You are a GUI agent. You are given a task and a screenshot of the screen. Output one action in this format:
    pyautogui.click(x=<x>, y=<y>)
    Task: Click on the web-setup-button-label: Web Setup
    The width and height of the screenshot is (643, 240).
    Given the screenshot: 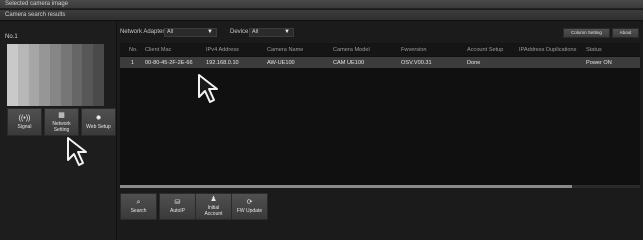 What is the action you would take?
    pyautogui.click(x=98, y=126)
    